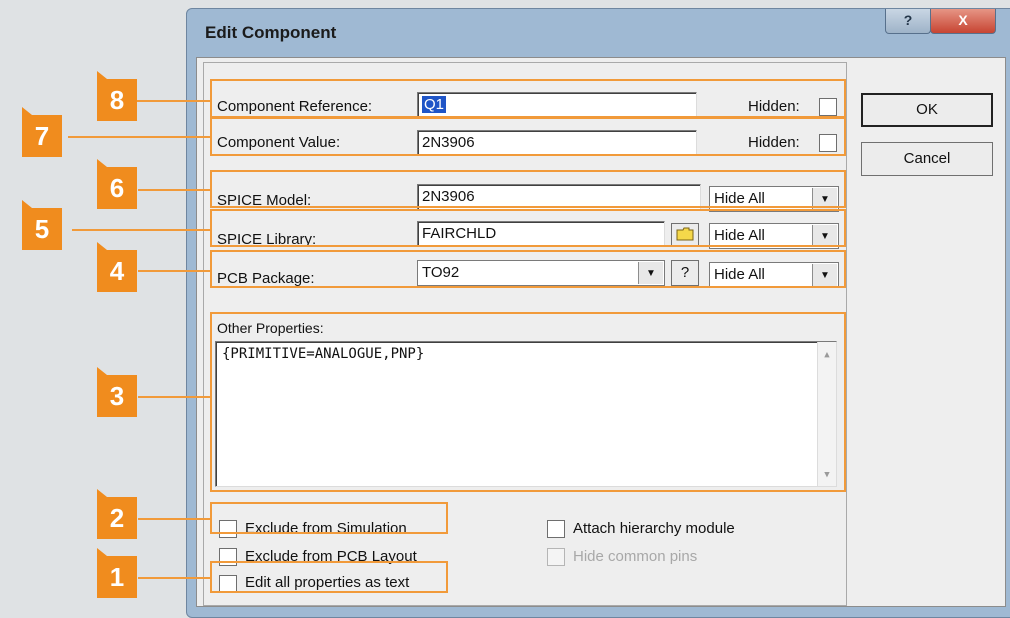  I want to click on spice-library-visibility-value: Hide All, so click(739, 235).